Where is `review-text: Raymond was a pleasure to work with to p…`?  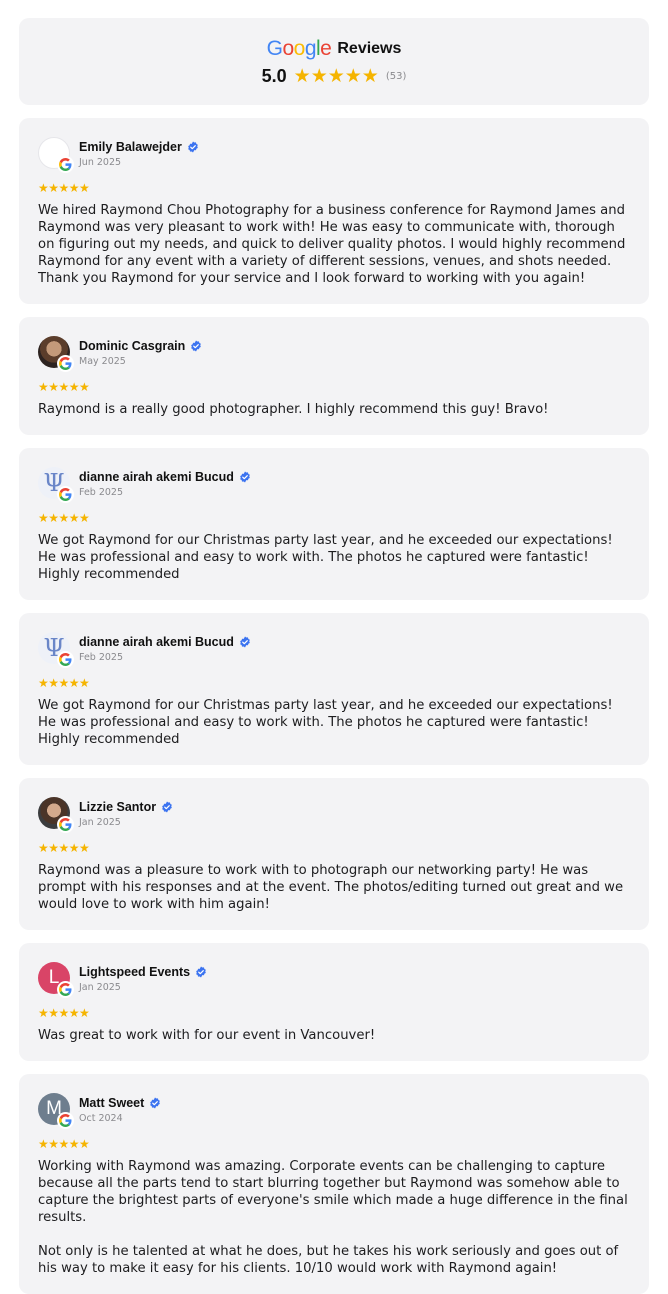 review-text: Raymond was a pleasure to work with to p… is located at coordinates (331, 887).